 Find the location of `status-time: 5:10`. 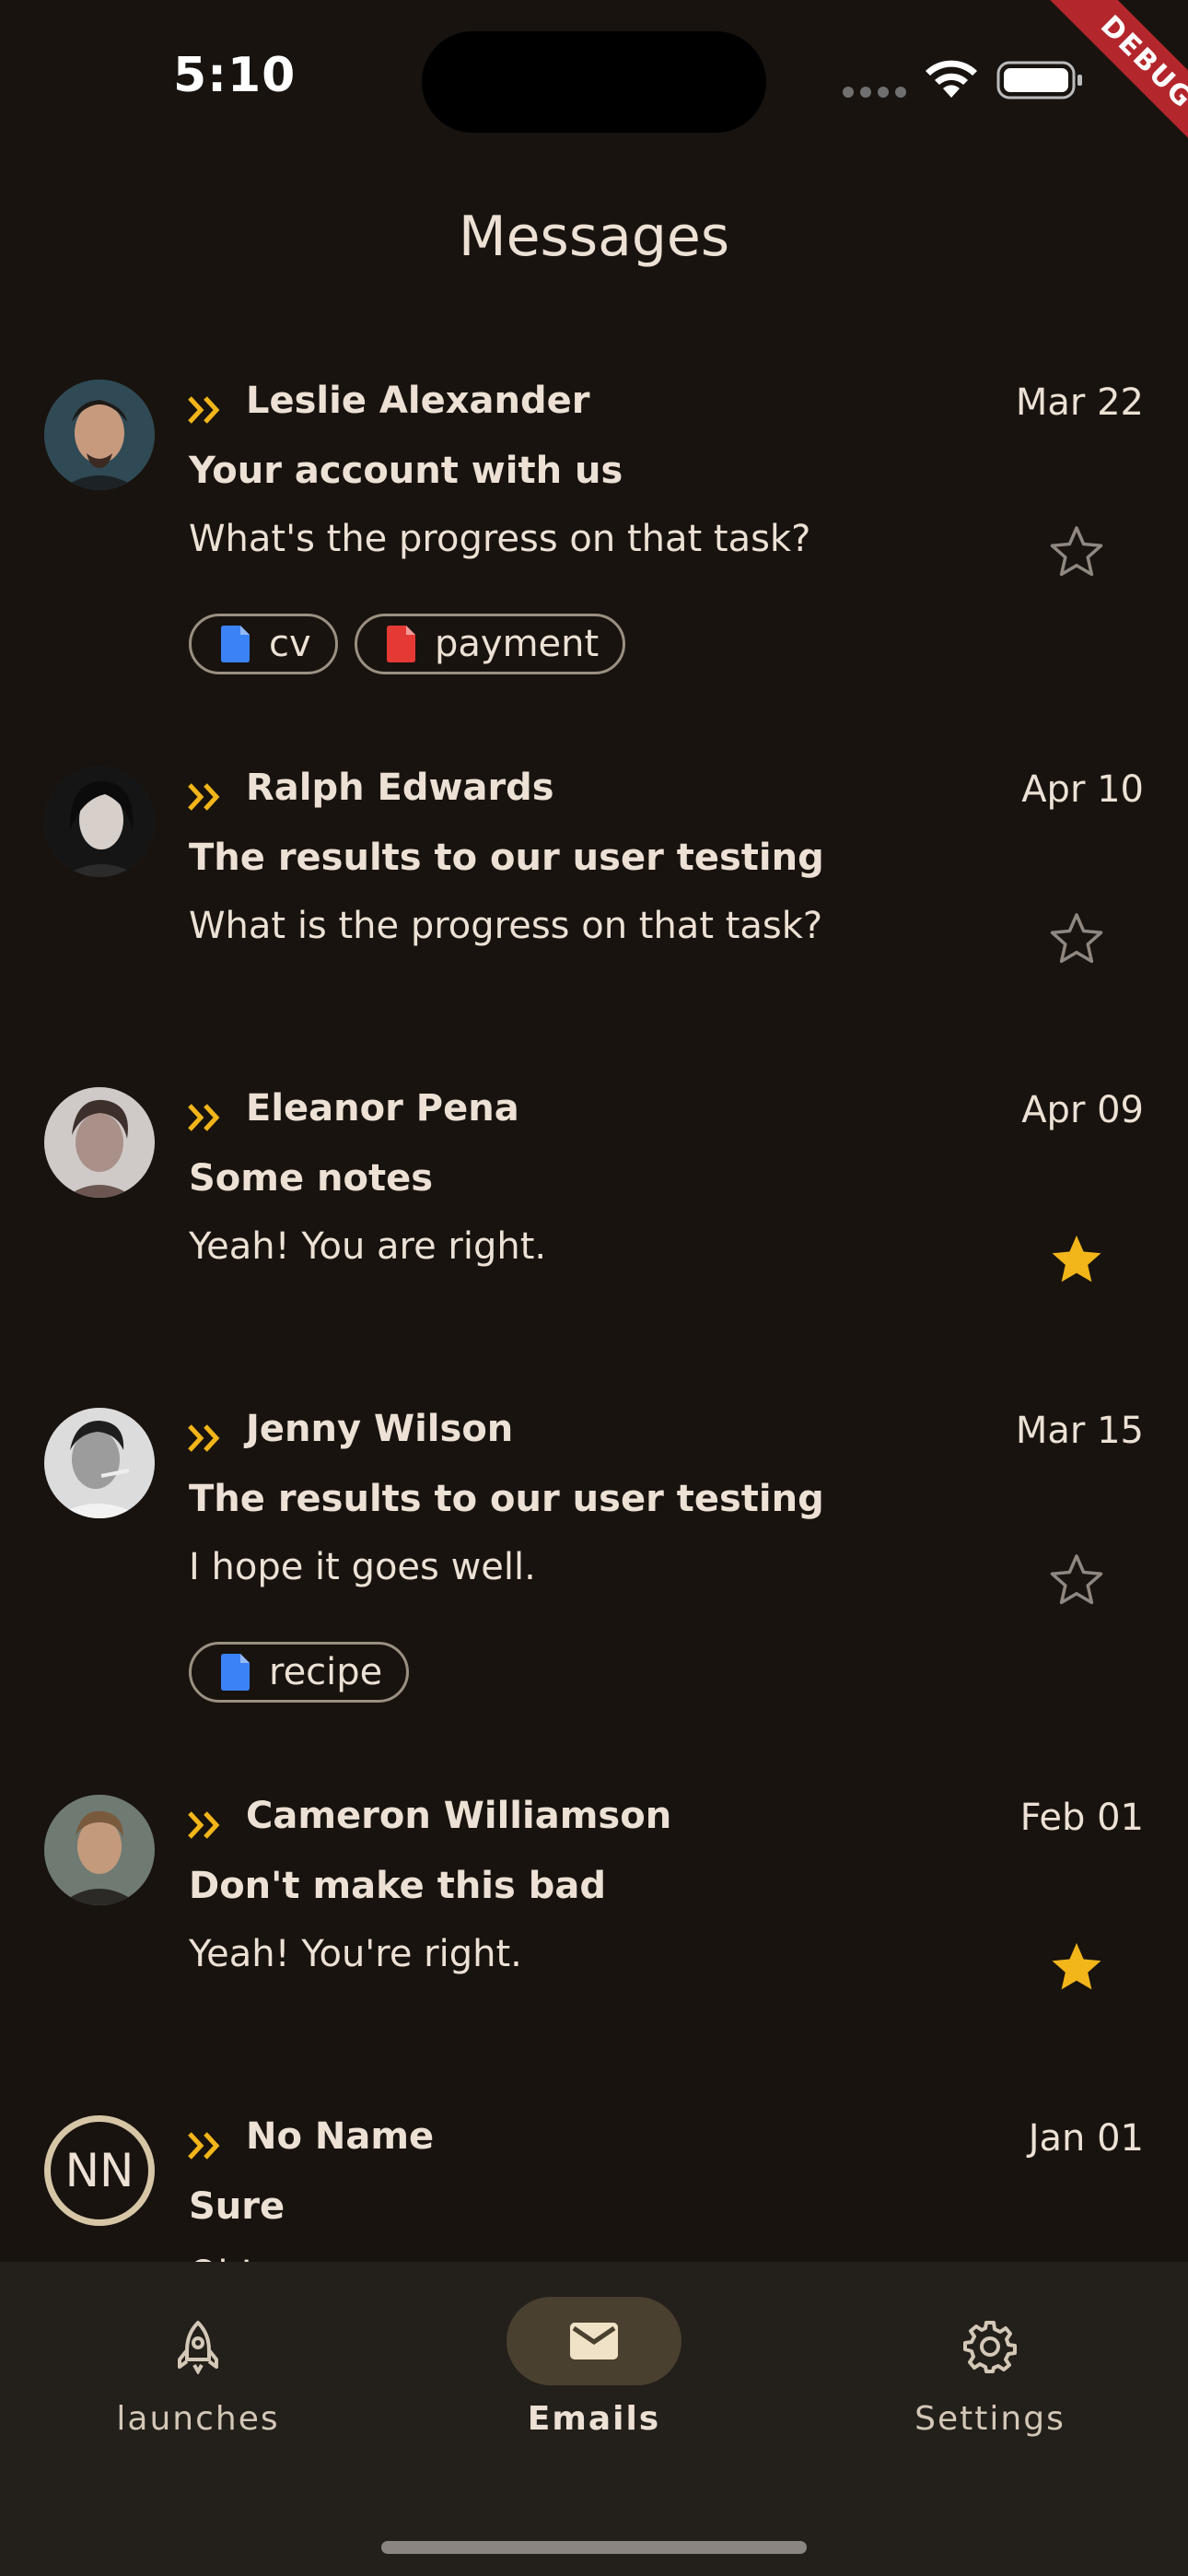

status-time: 5:10 is located at coordinates (235, 75).